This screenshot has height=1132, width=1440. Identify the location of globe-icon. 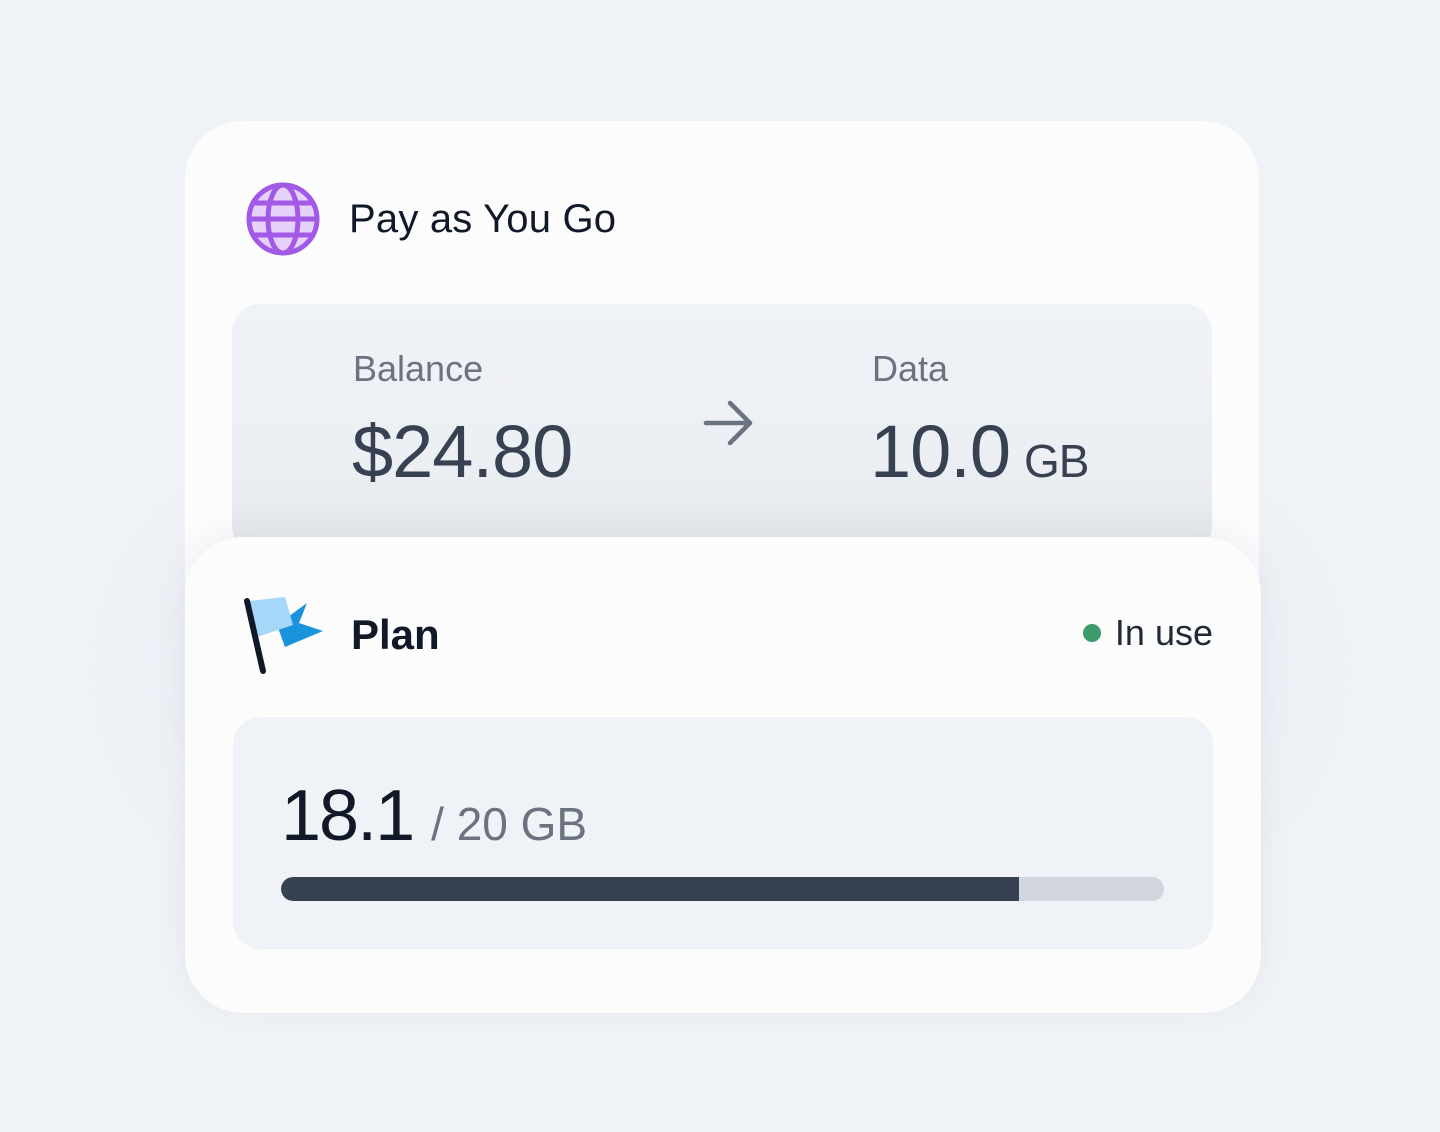
(283, 219).